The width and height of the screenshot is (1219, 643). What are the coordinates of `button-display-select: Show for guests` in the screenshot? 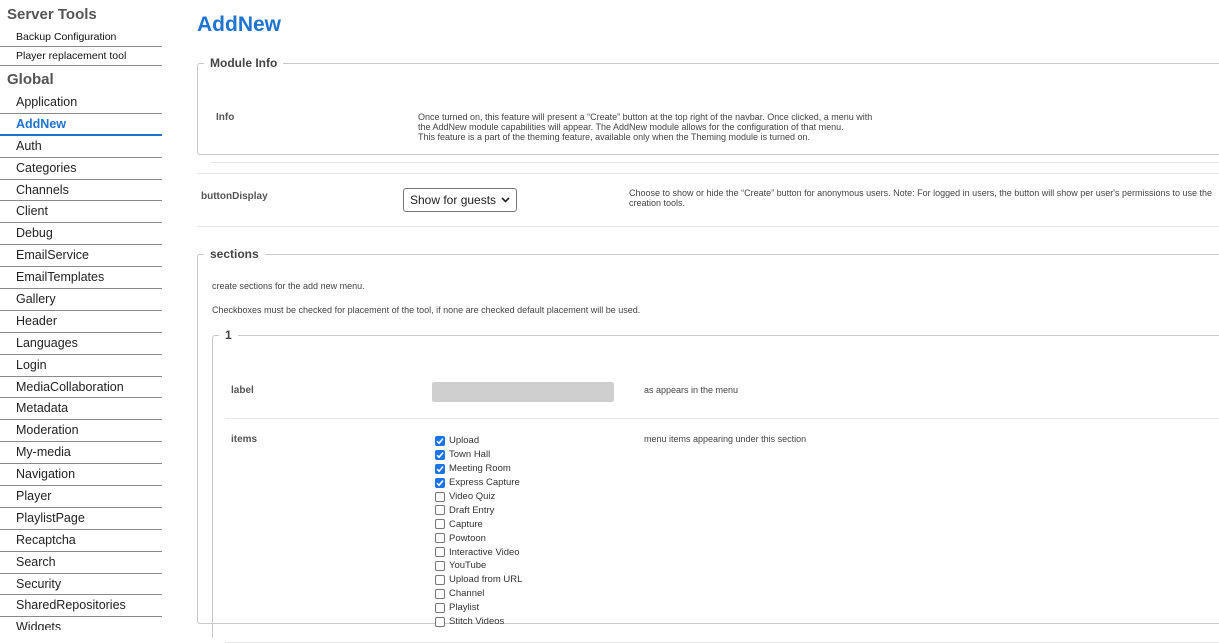 It's located at (460, 200).